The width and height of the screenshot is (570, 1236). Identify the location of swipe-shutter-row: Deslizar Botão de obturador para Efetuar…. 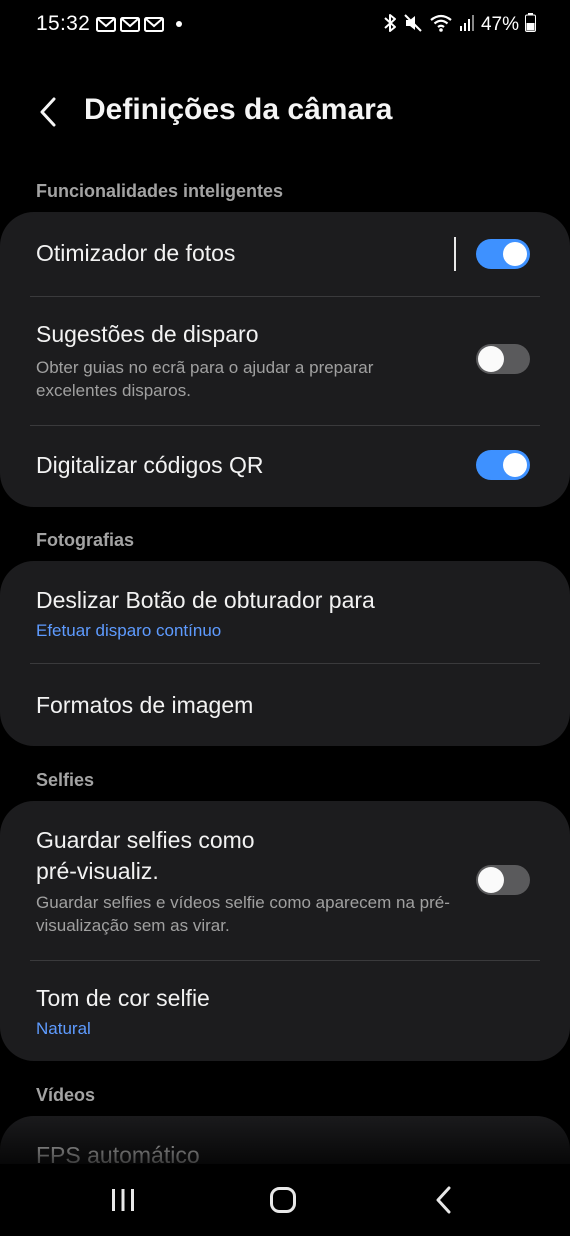
(285, 612).